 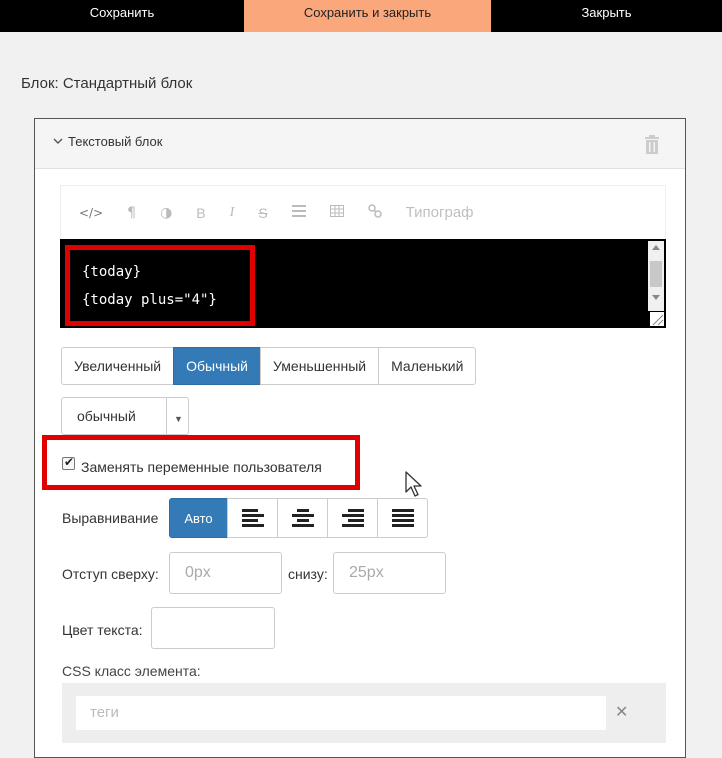 What do you see at coordinates (166, 416) in the screenshot?
I see `select-divider` at bounding box center [166, 416].